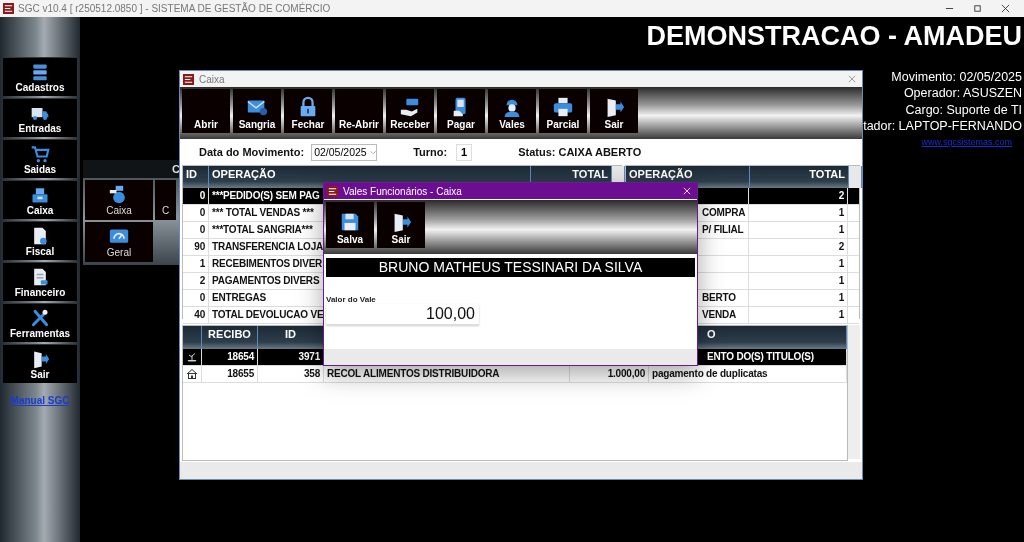 The height and width of the screenshot is (542, 1024). I want to click on info-text: Cargo: Suporte de TI, so click(963, 109).